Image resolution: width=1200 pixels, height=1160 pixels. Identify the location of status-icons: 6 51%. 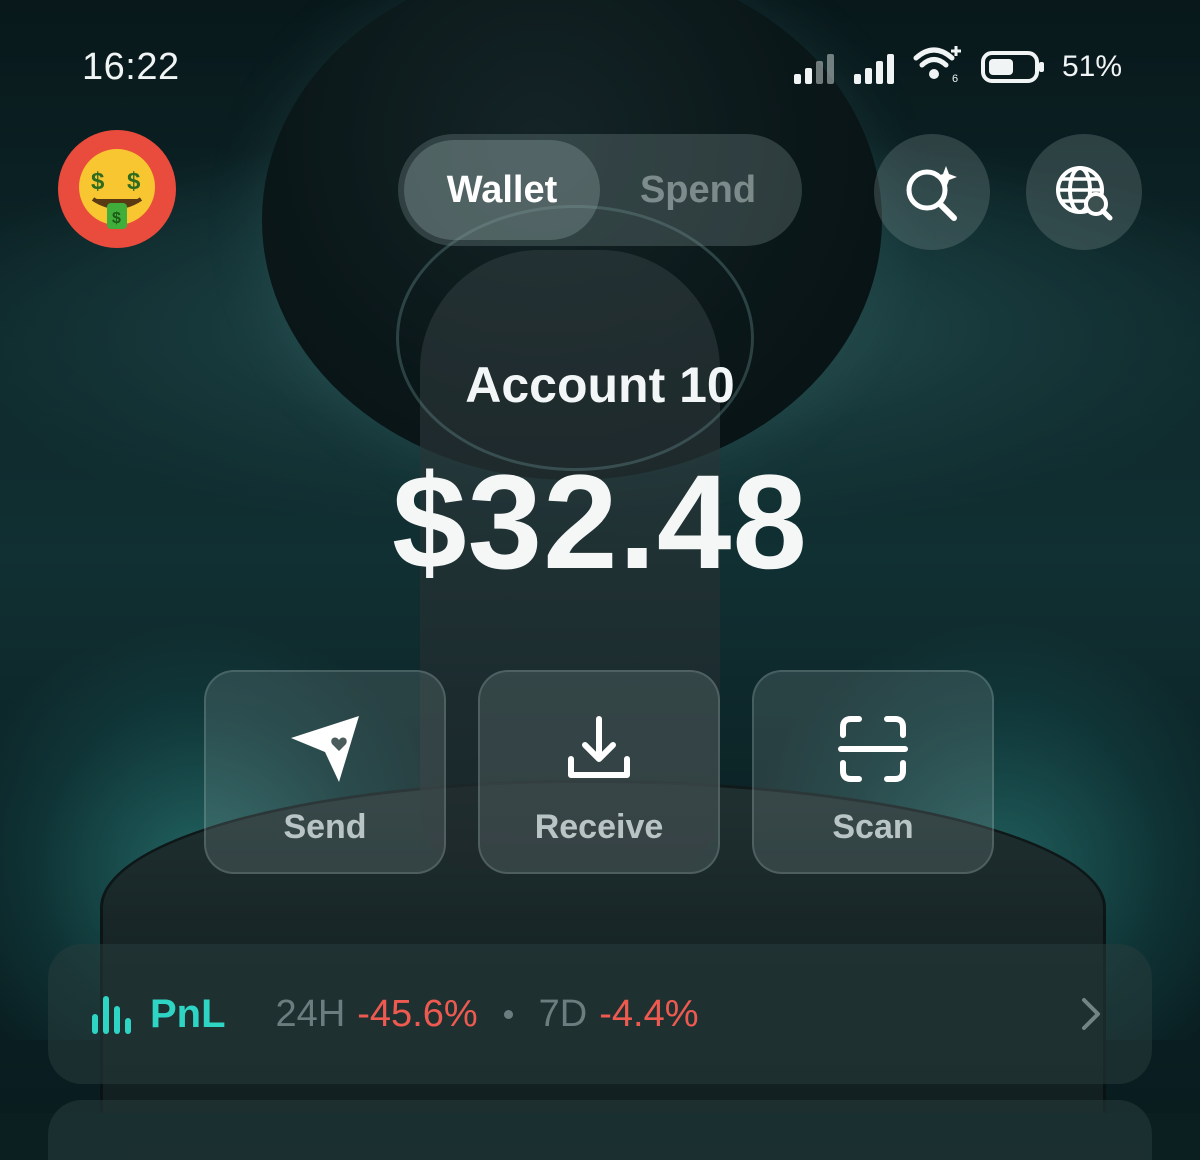
(957, 64).